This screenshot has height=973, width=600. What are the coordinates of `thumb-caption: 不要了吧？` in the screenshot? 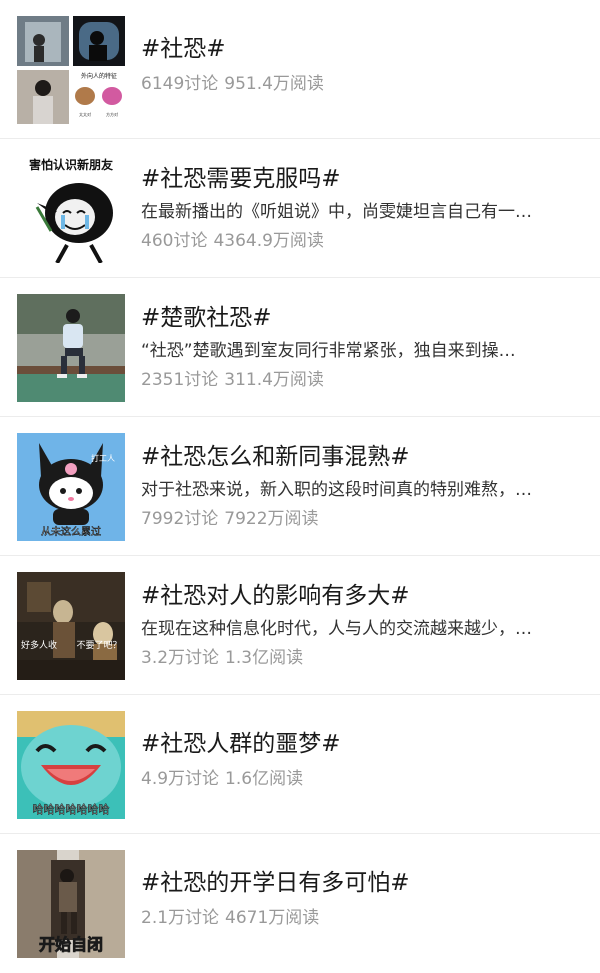 It's located at (98, 645).